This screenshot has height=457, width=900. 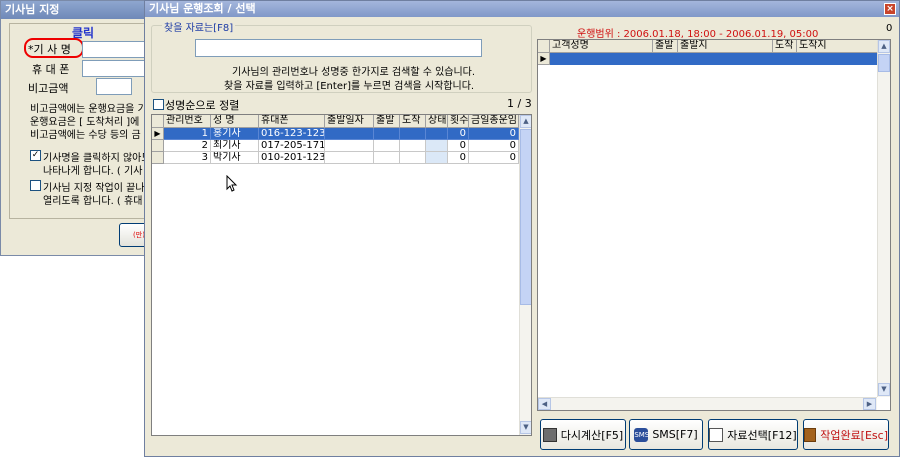 What do you see at coordinates (592, 435) in the screenshot?
I see `recalculate-label: 다시계산[F5]` at bounding box center [592, 435].